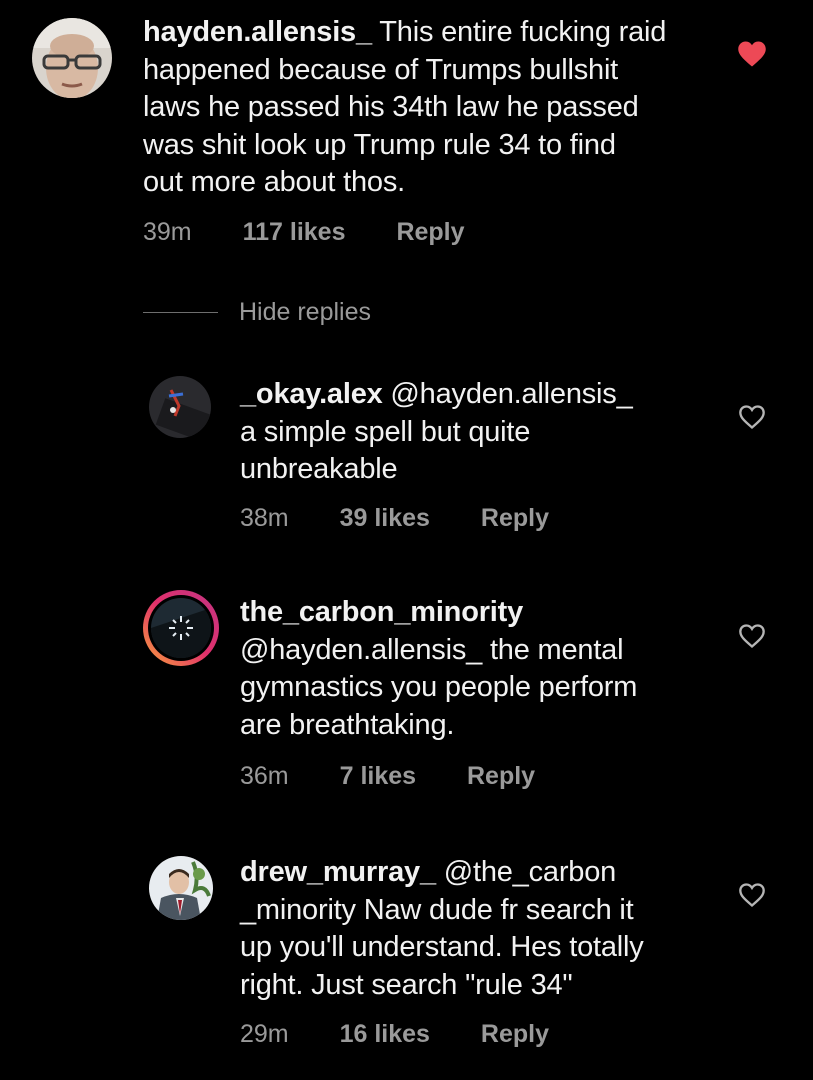 The height and width of the screenshot is (1080, 813). I want to click on comment-line: was shit look up Trump rule 34 to find, so click(379, 144).